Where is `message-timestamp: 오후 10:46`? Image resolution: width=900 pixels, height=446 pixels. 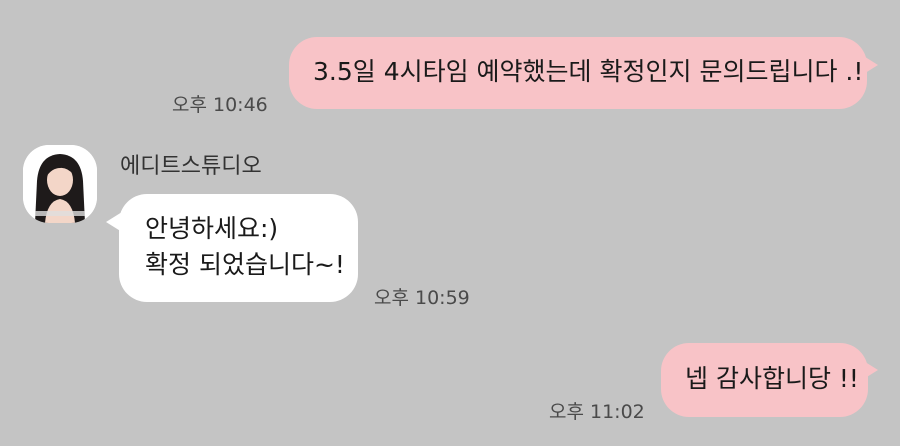
message-timestamp: 오후 10:46 is located at coordinates (220, 105).